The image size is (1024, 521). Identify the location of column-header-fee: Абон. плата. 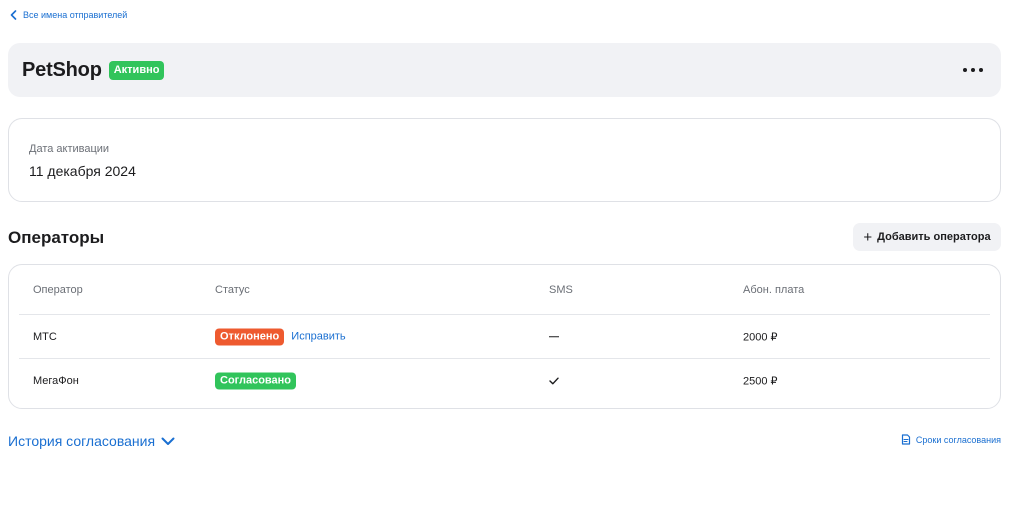
(774, 289).